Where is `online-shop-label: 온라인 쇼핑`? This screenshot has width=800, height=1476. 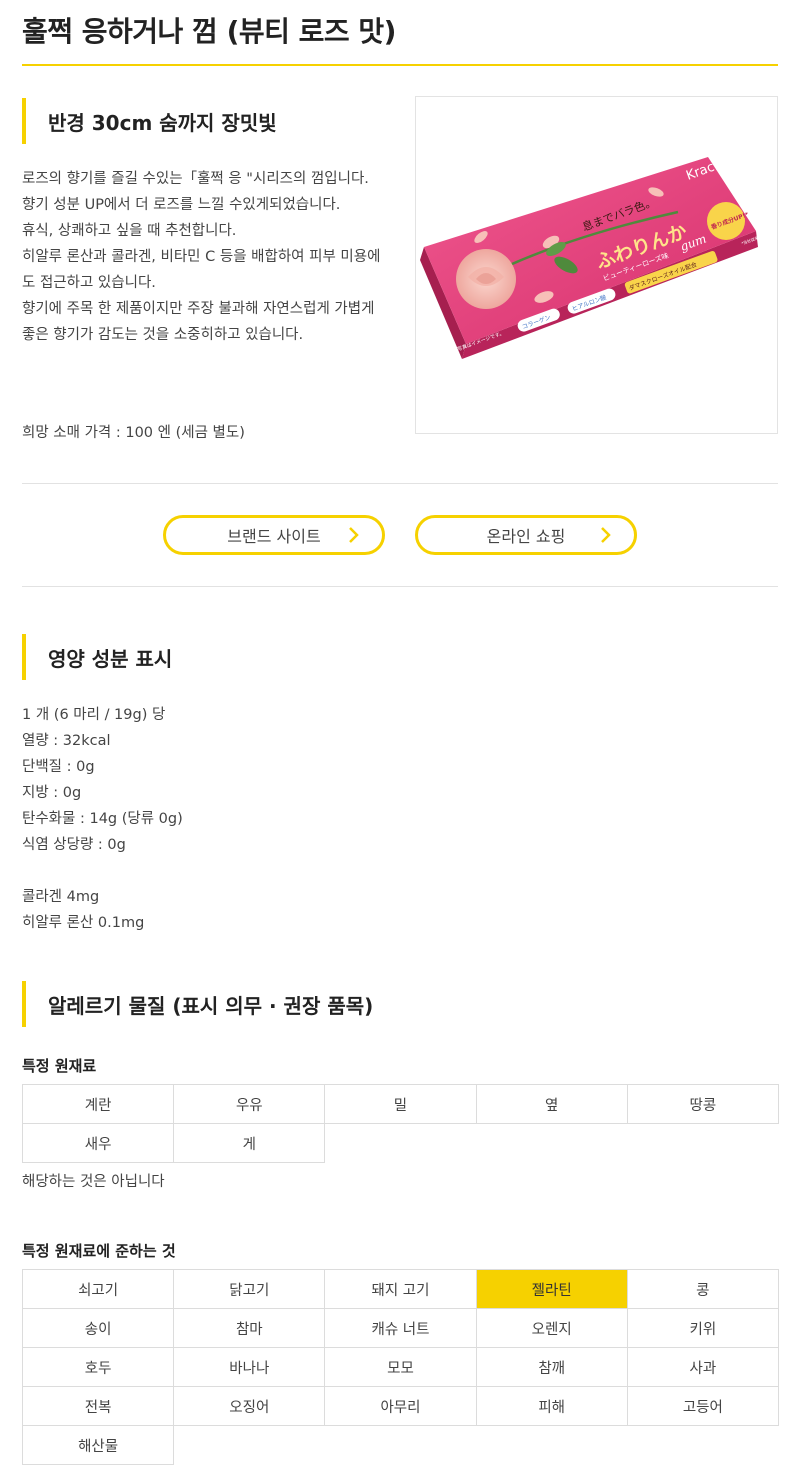
online-shop-label: 온라인 쇼핑 is located at coordinates (526, 536).